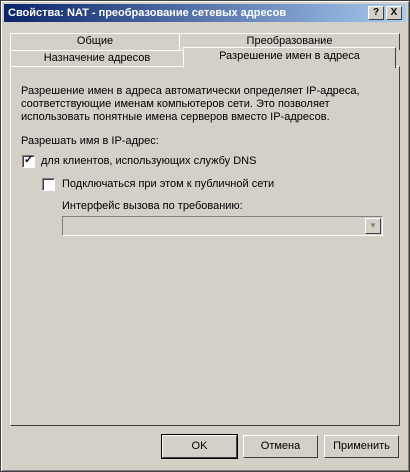 The width and height of the screenshot is (410, 472). I want to click on tab-name-resolution: Разрешение имен в адреса, so click(289, 57).